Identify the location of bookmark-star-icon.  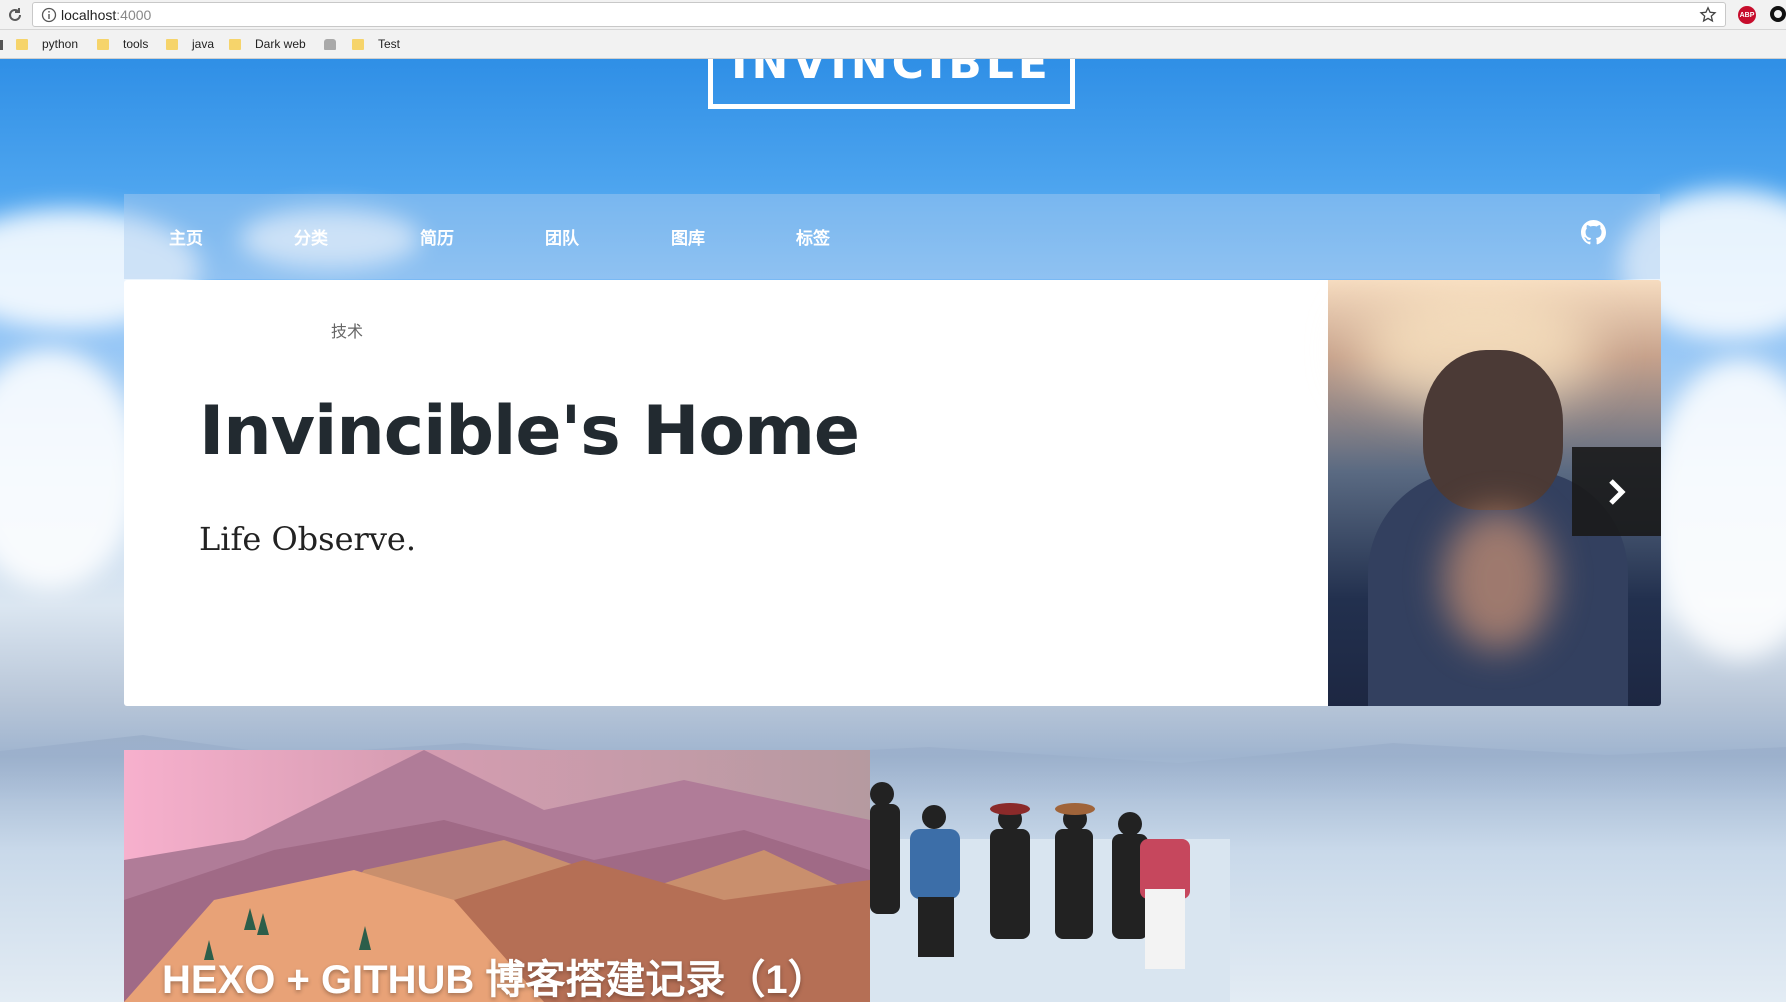
(1708, 15).